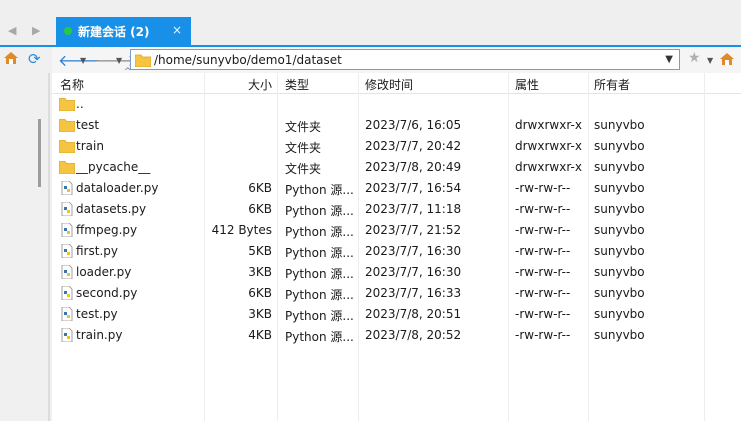 The width and height of the screenshot is (741, 421). What do you see at coordinates (297, 84) in the screenshot?
I see `column-header-type: 类型` at bounding box center [297, 84].